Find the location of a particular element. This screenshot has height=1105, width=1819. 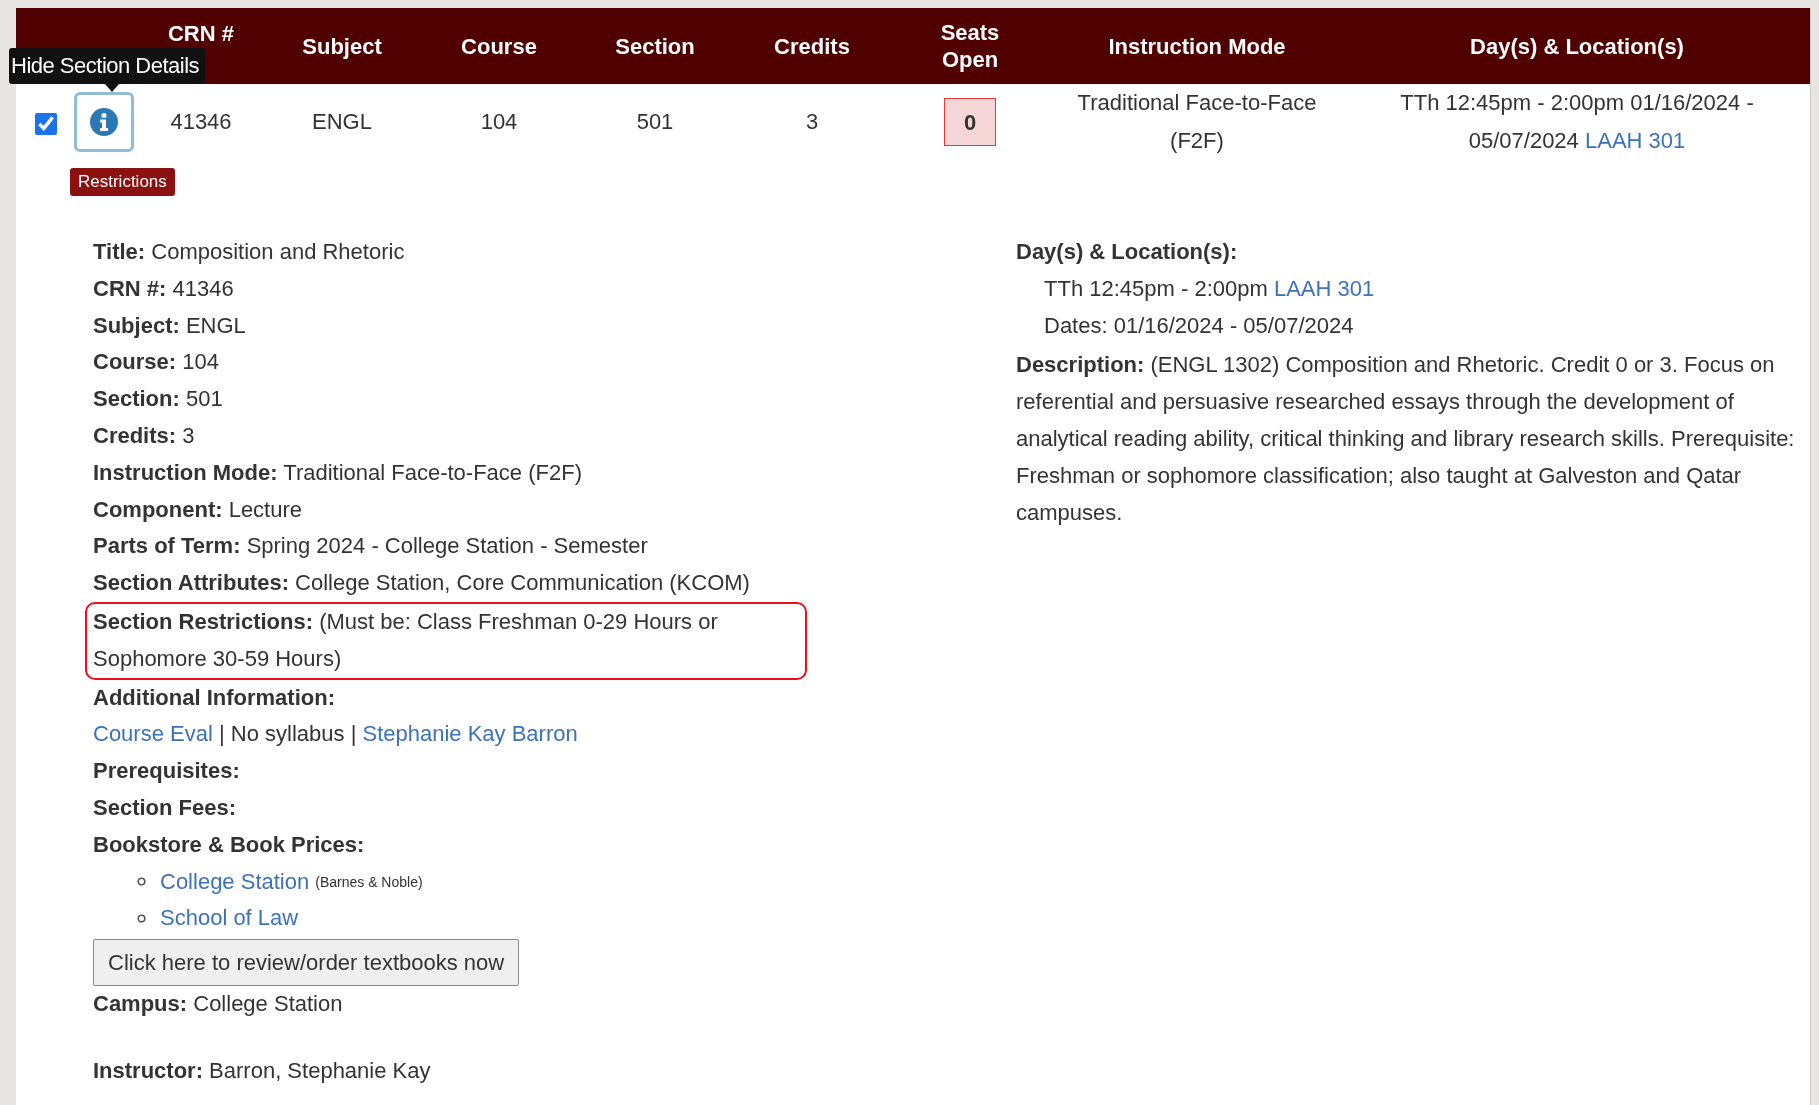

bookstore-note: (Barnes & Noble) is located at coordinates (369, 882).